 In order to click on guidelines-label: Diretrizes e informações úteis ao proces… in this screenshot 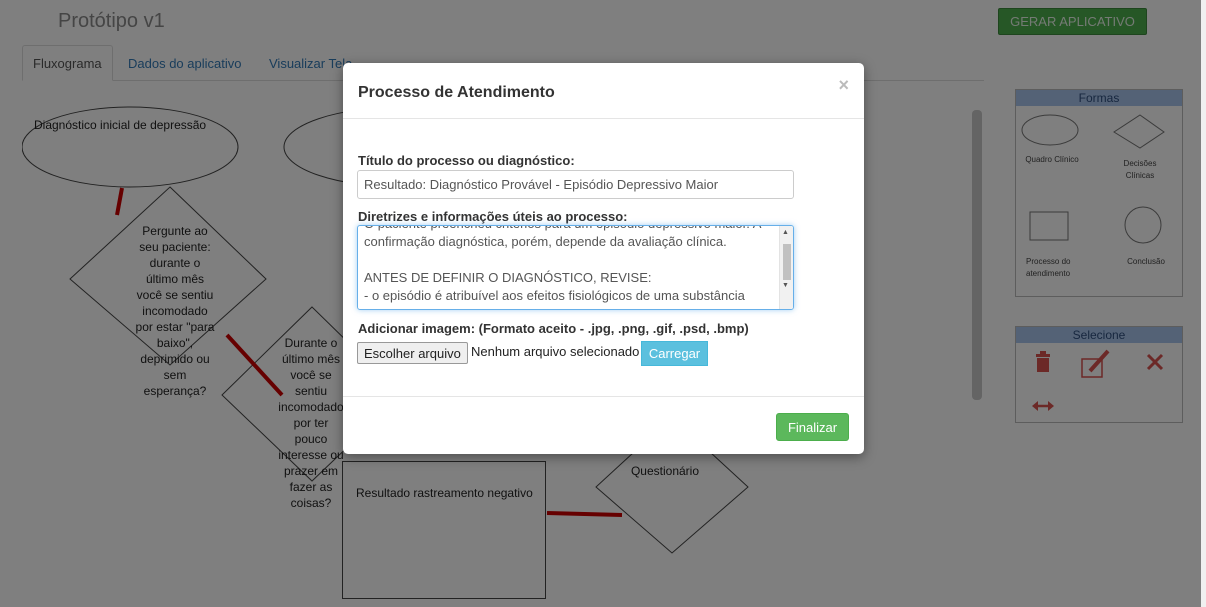, I will do `click(493, 216)`.